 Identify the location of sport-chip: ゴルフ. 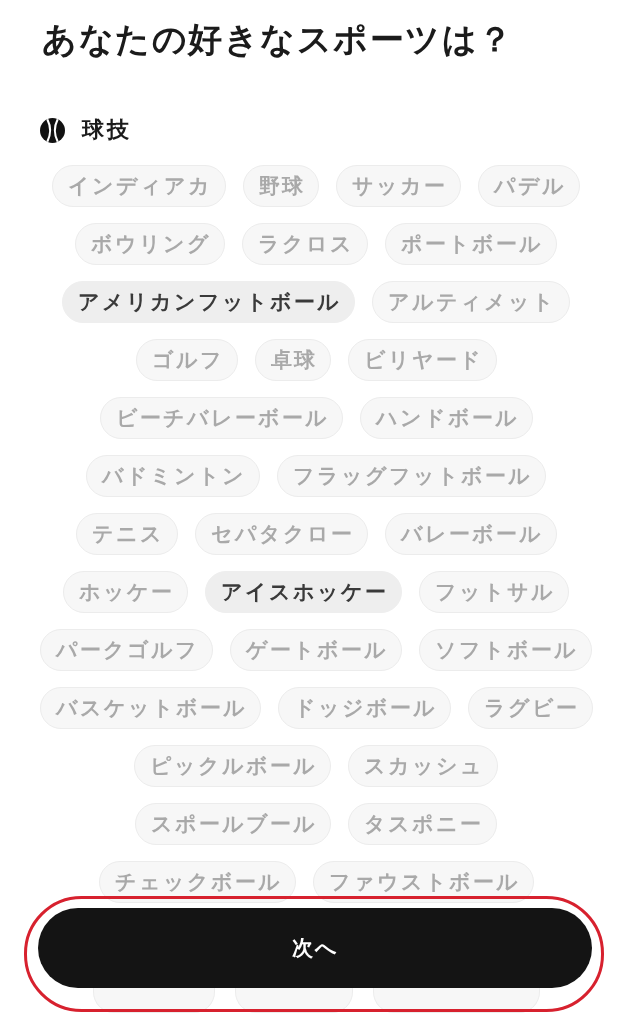
(186, 360).